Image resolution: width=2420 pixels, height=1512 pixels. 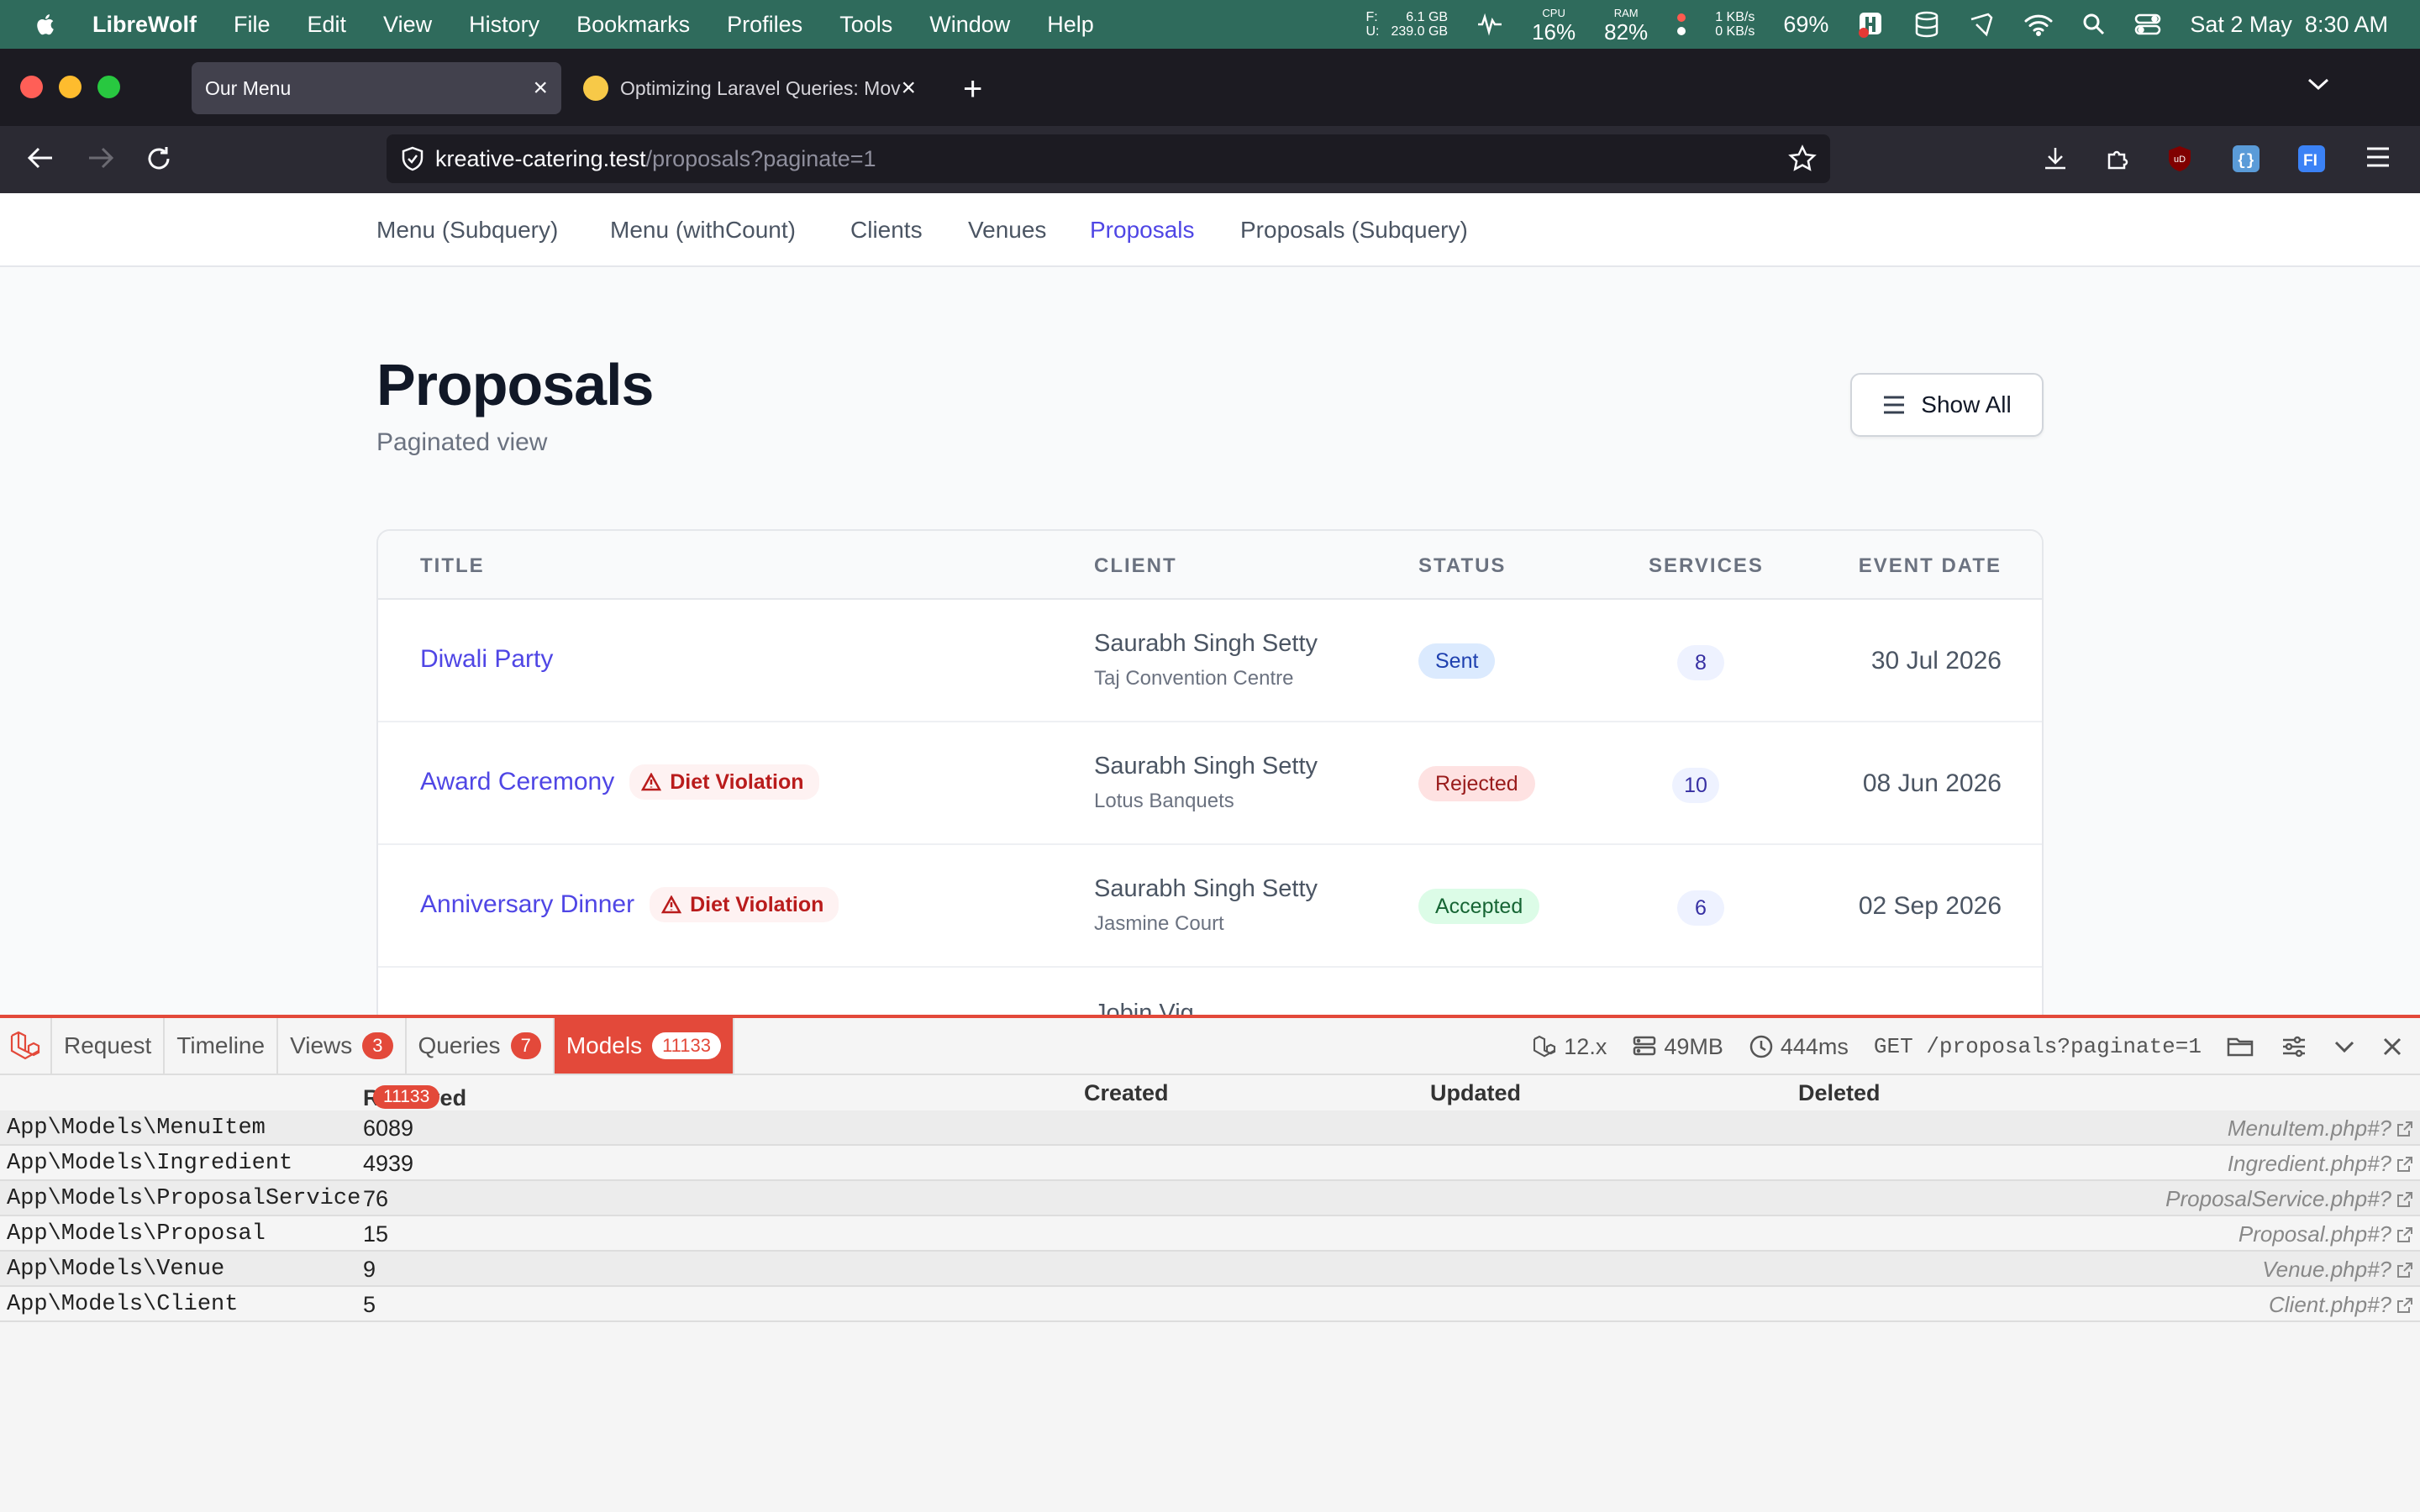 I want to click on model-file-link: ProposalService.php#?, so click(x=2278, y=1199).